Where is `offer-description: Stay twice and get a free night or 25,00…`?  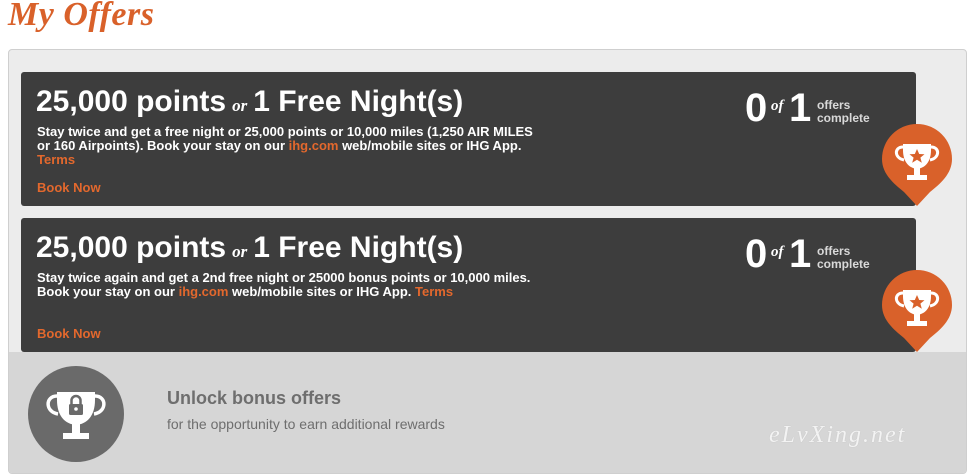 offer-description: Stay twice and get a free night or 25,00… is located at coordinates (292, 146).